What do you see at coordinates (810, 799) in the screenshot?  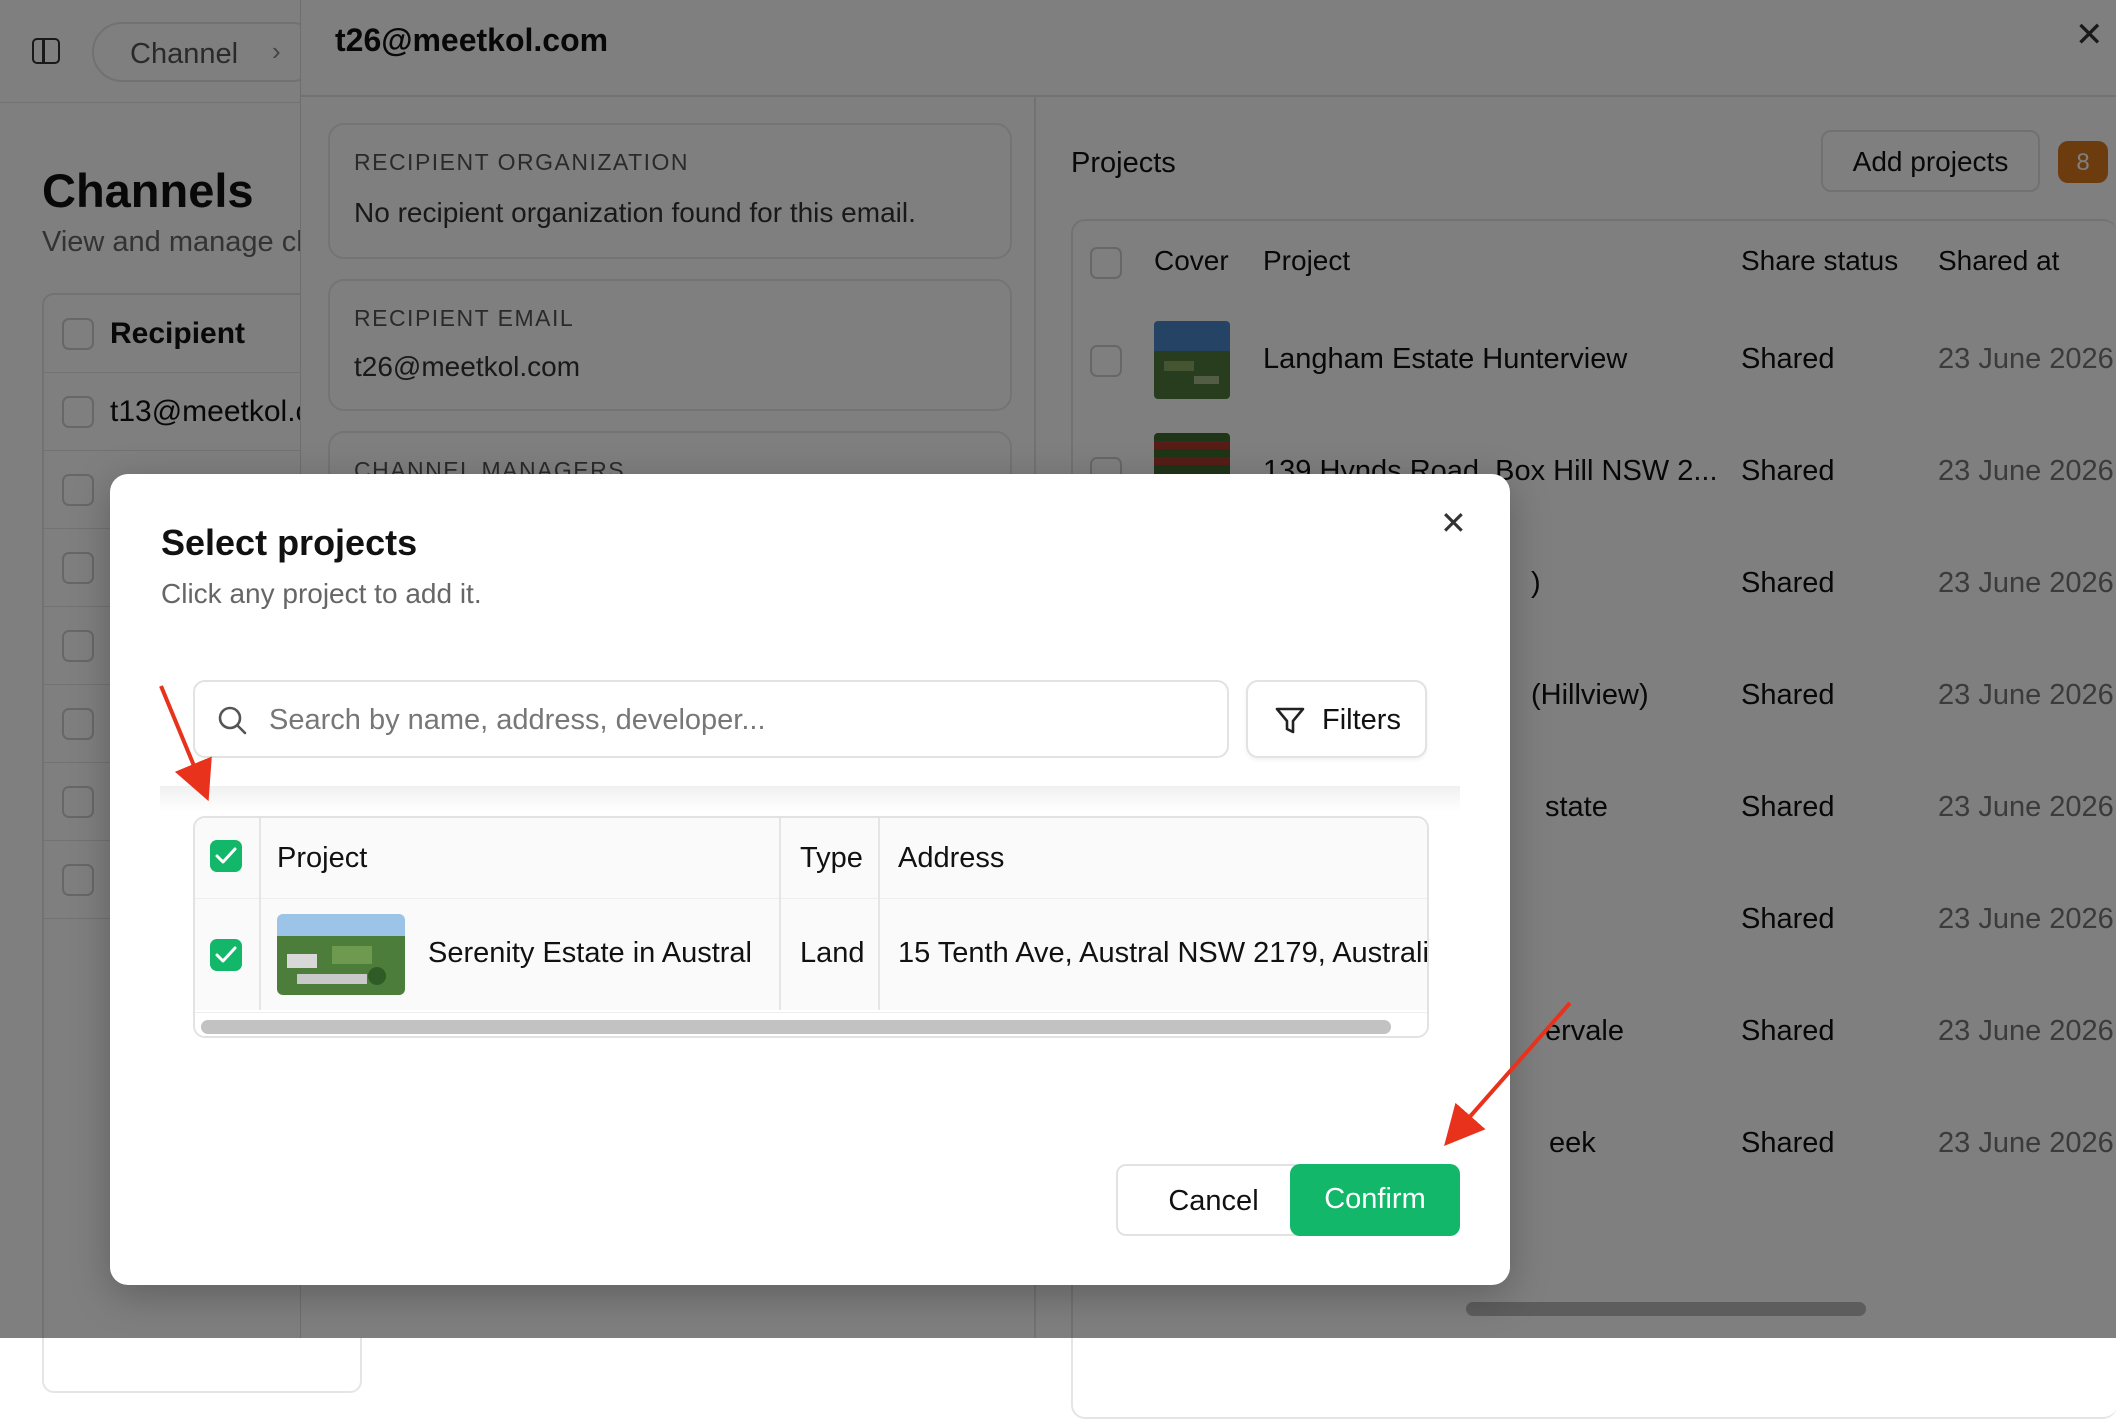 I see `scroll-shadow` at bounding box center [810, 799].